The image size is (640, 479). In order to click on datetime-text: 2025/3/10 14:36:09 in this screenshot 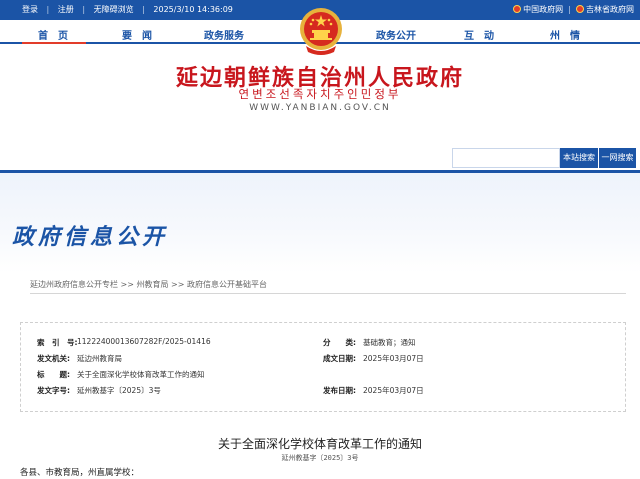, I will do `click(193, 9)`.